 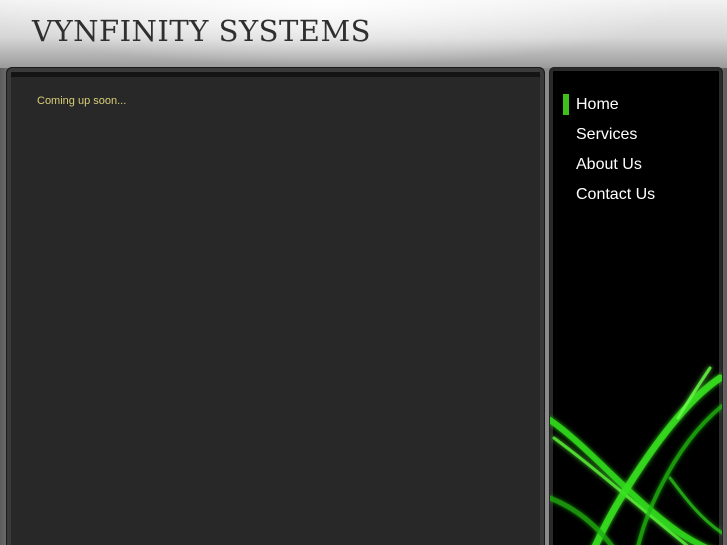 I want to click on nav-item-home: Home, so click(x=609, y=109).